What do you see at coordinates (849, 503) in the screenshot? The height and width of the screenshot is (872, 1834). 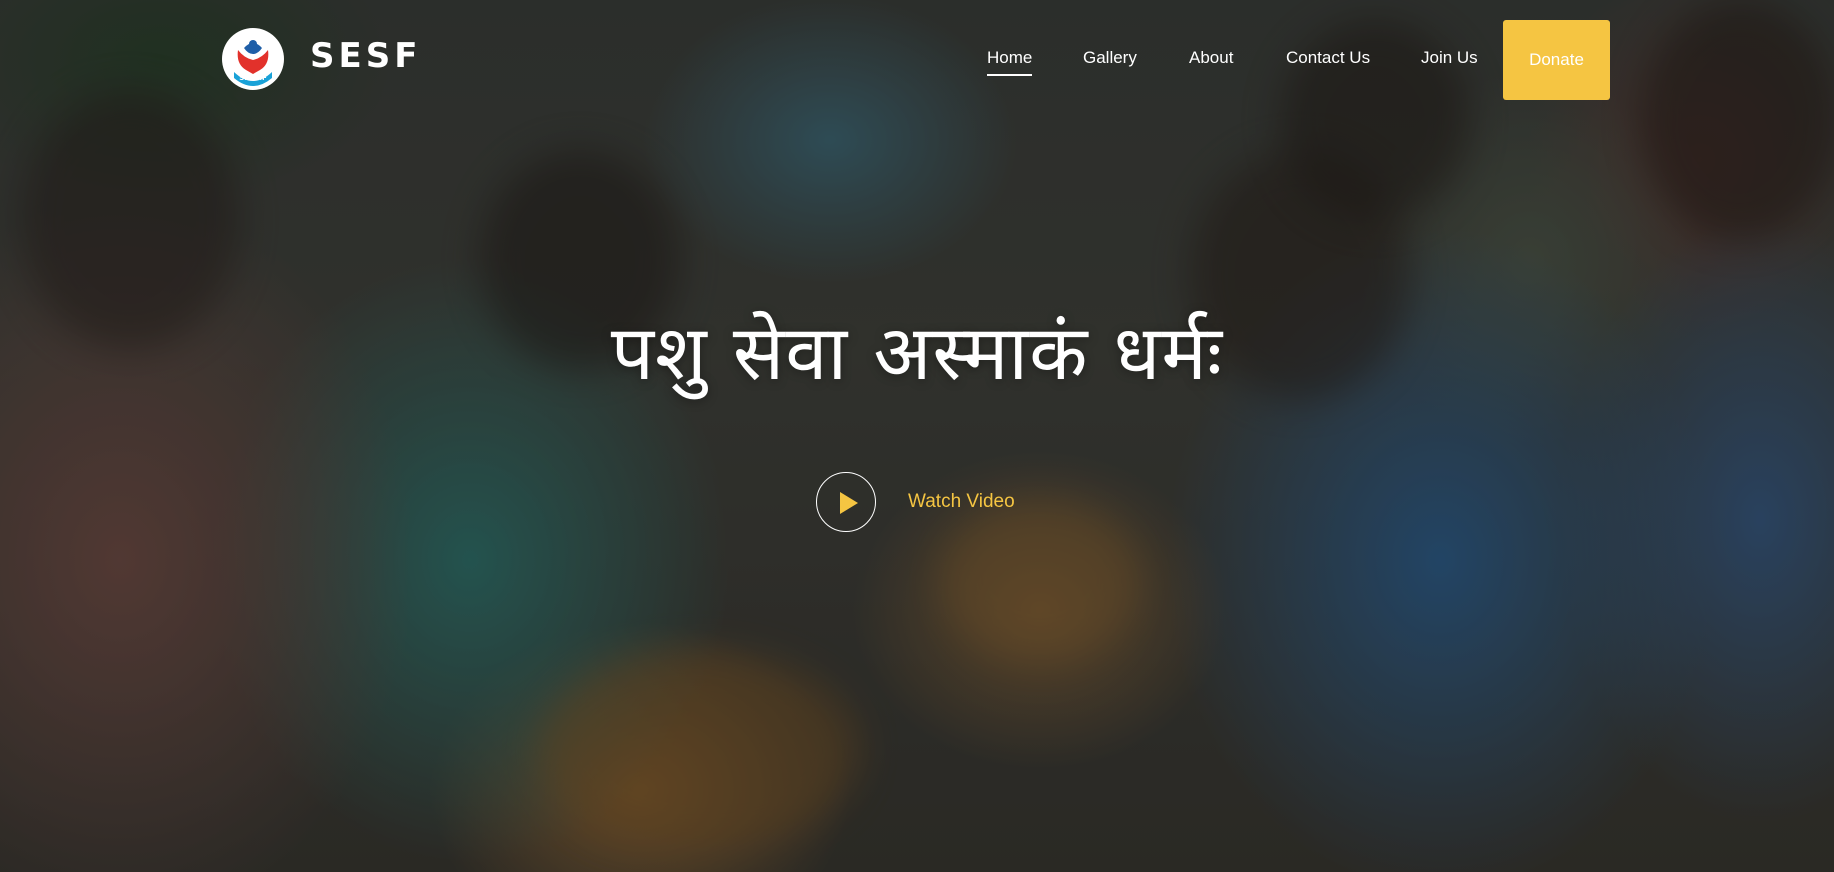 I see `play-icon` at bounding box center [849, 503].